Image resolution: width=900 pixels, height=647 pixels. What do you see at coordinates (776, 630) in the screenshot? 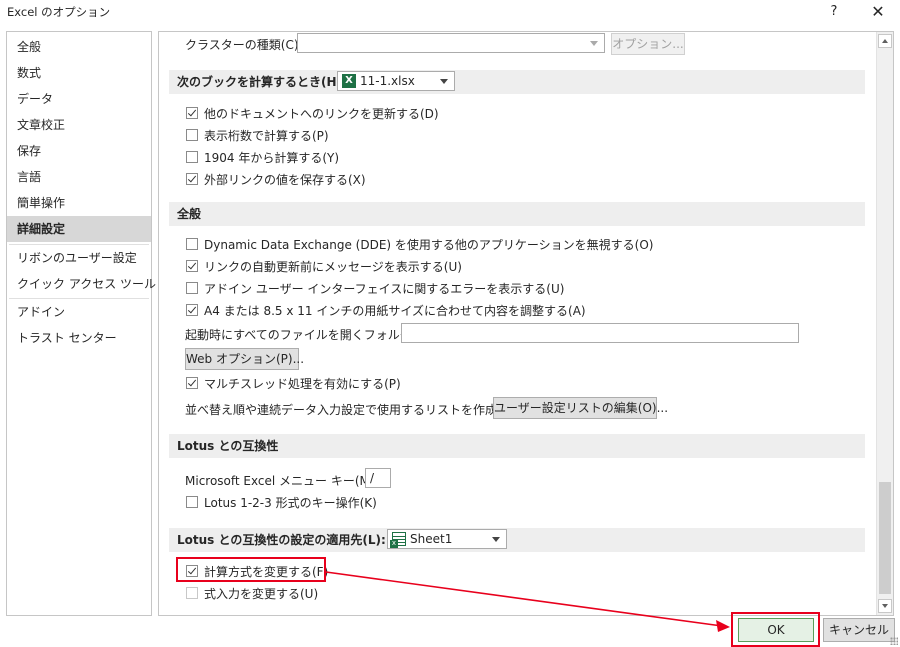
I see `ok-button: OK` at bounding box center [776, 630].